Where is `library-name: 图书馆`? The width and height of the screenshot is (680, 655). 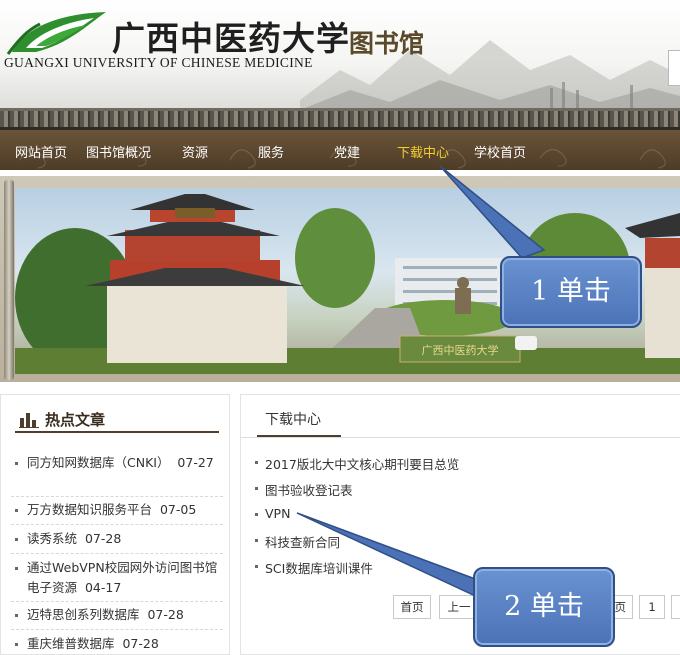
library-name: 图书馆 is located at coordinates (387, 43).